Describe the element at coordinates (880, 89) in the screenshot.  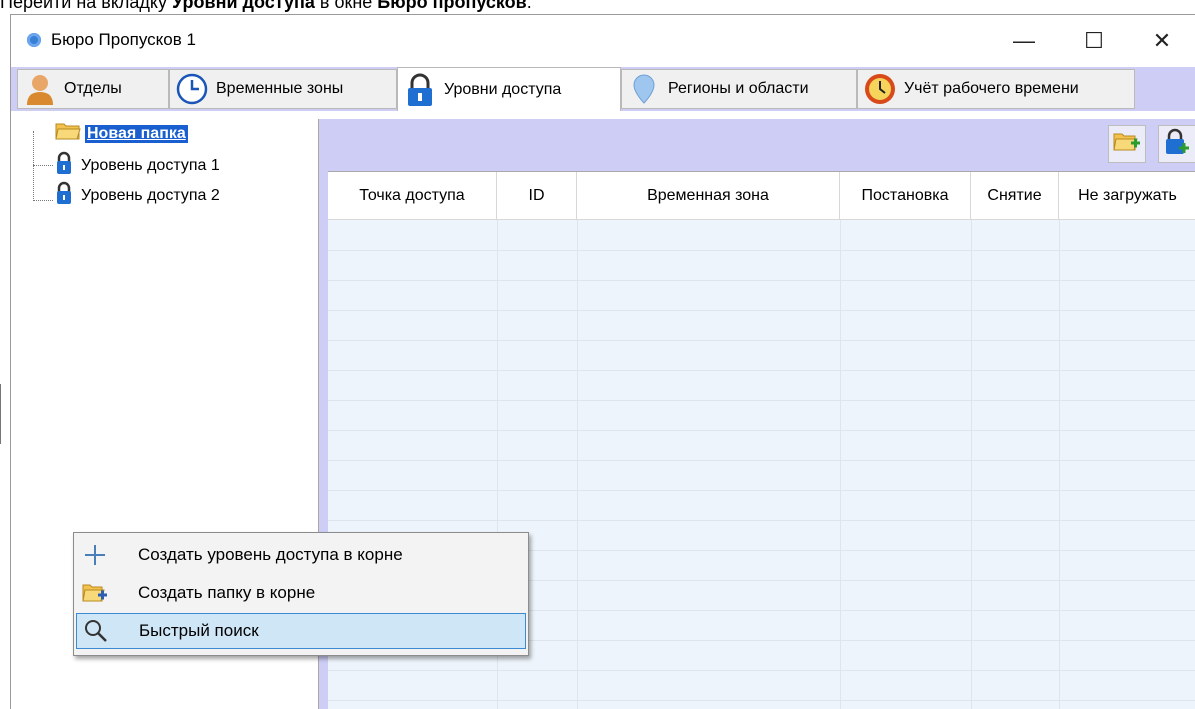
I see `alarm-clock-icon` at that location.